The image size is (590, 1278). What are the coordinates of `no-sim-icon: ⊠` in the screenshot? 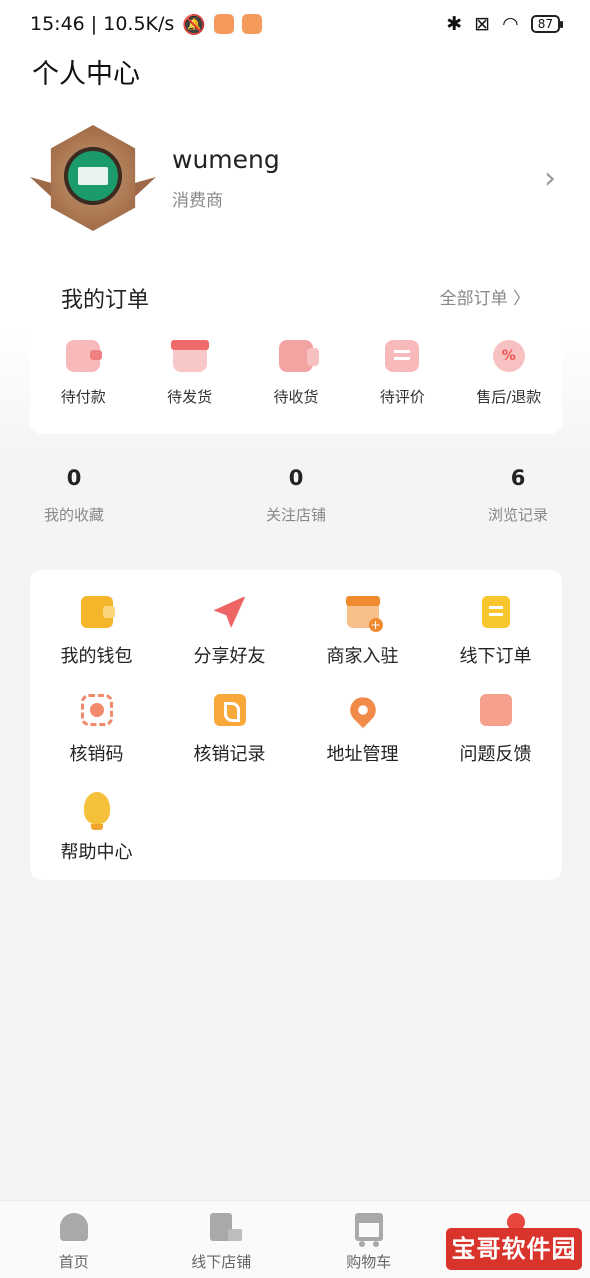 It's located at (482, 24).